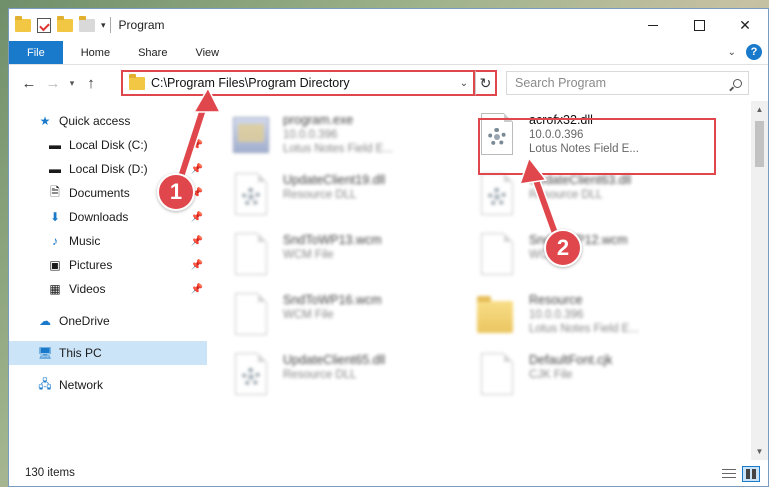  What do you see at coordinates (600, 255) in the screenshot?
I see `file-item: SndToWP12.wcmWCM File` at bounding box center [600, 255].